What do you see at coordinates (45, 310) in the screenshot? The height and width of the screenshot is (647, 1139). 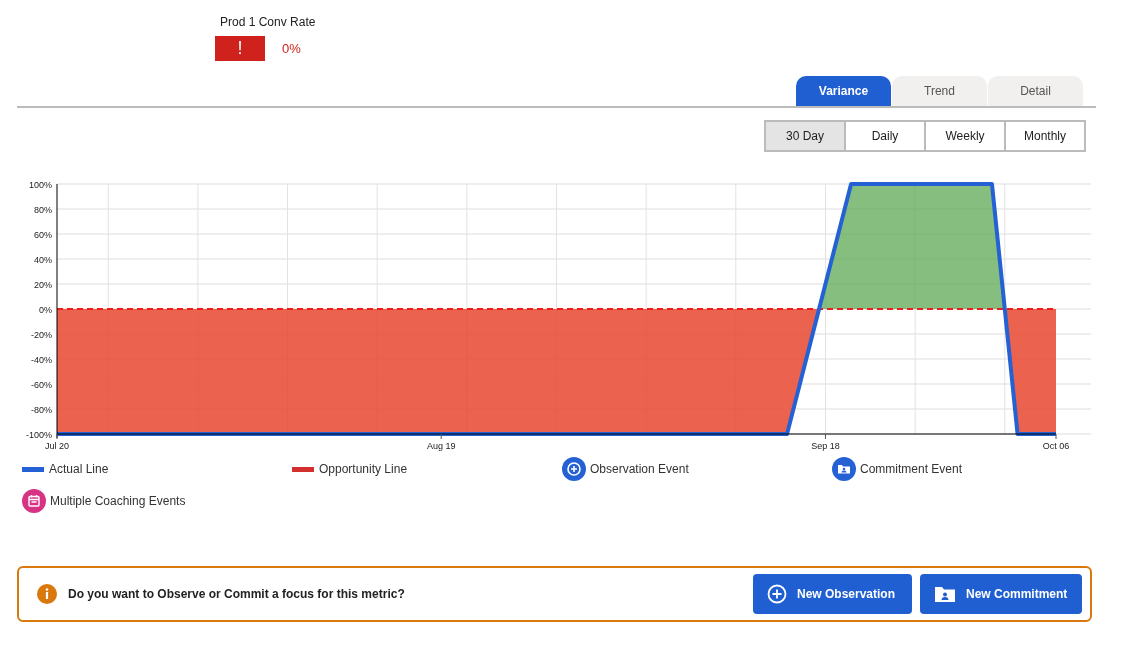 I see `y-tick-label: 0%` at bounding box center [45, 310].